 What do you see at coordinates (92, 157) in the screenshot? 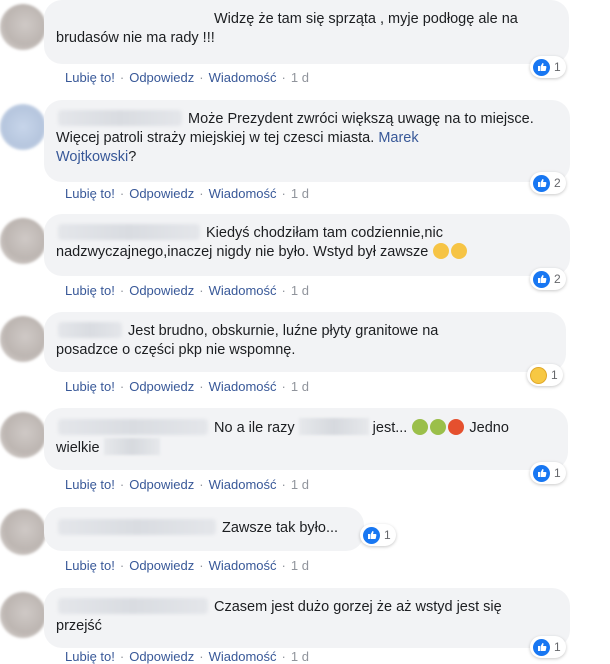
I see `mention-link-cont: Wojtkowski` at bounding box center [92, 157].